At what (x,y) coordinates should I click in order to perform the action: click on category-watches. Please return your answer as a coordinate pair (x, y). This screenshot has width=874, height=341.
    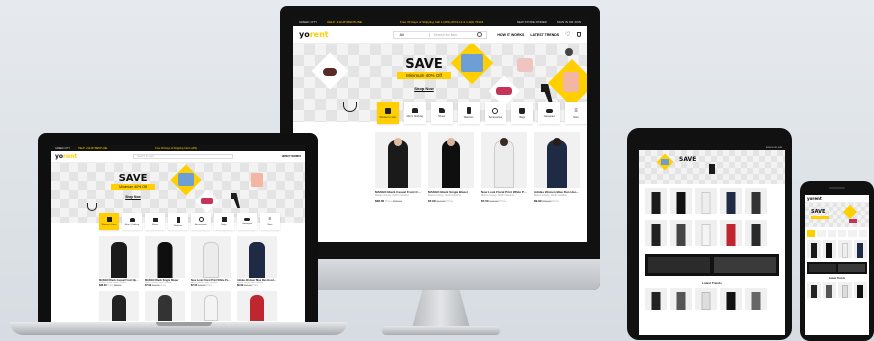
    Looking at the image, I should click on (842, 233).